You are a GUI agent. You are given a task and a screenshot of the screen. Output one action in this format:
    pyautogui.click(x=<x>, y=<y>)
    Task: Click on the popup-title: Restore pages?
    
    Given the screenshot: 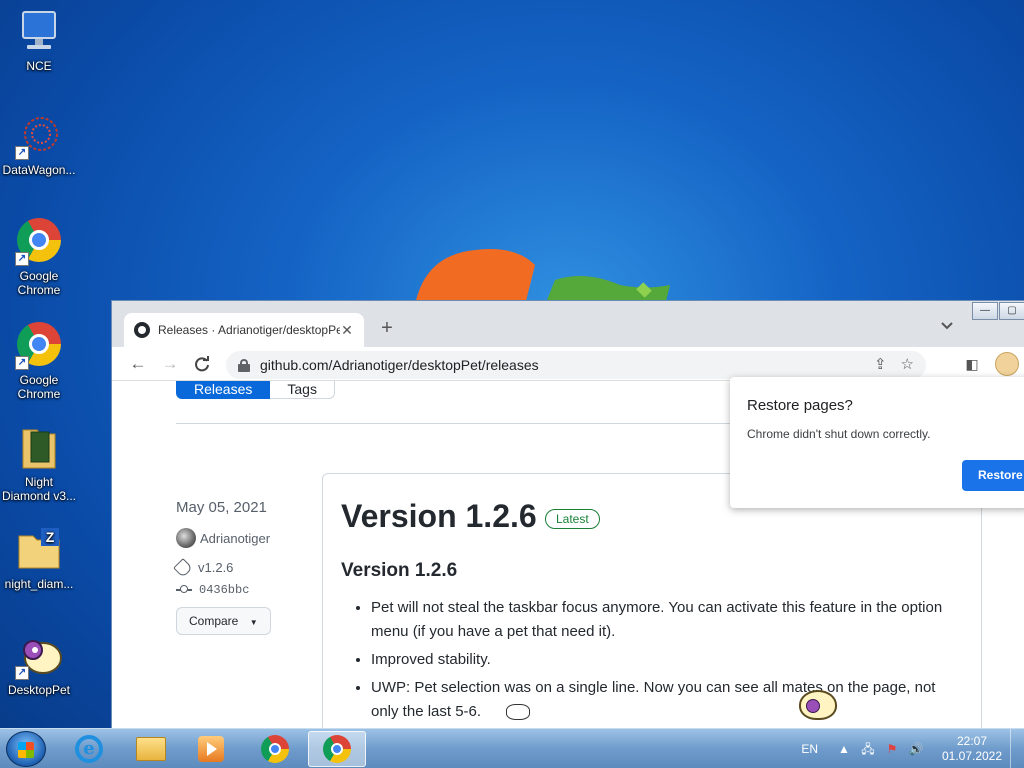 What is the action you would take?
    pyautogui.click(x=800, y=405)
    